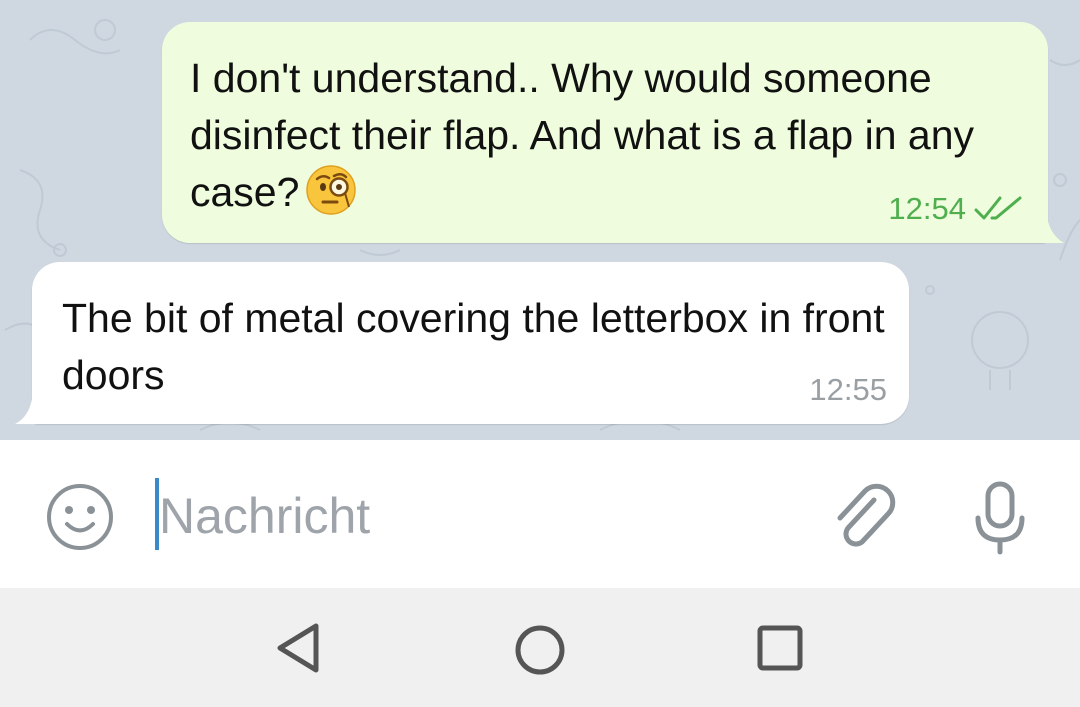 Image resolution: width=1080 pixels, height=707 pixels. What do you see at coordinates (479, 516) in the screenshot?
I see `message-input: Nachricht` at bounding box center [479, 516].